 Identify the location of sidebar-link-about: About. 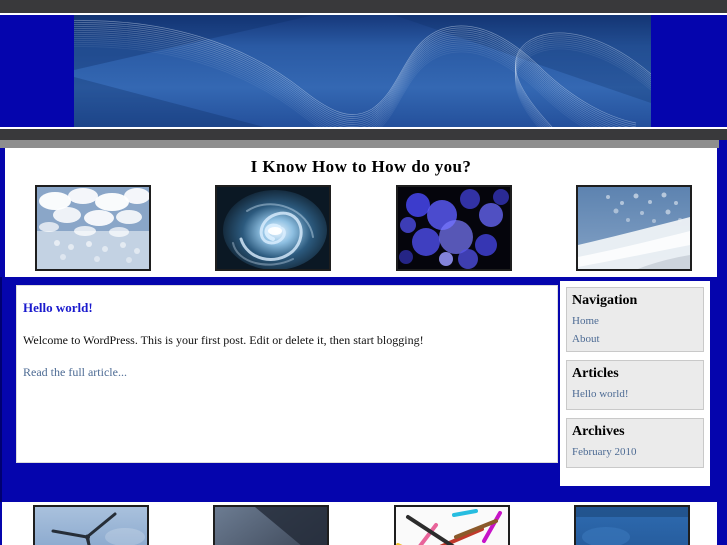
(635, 339).